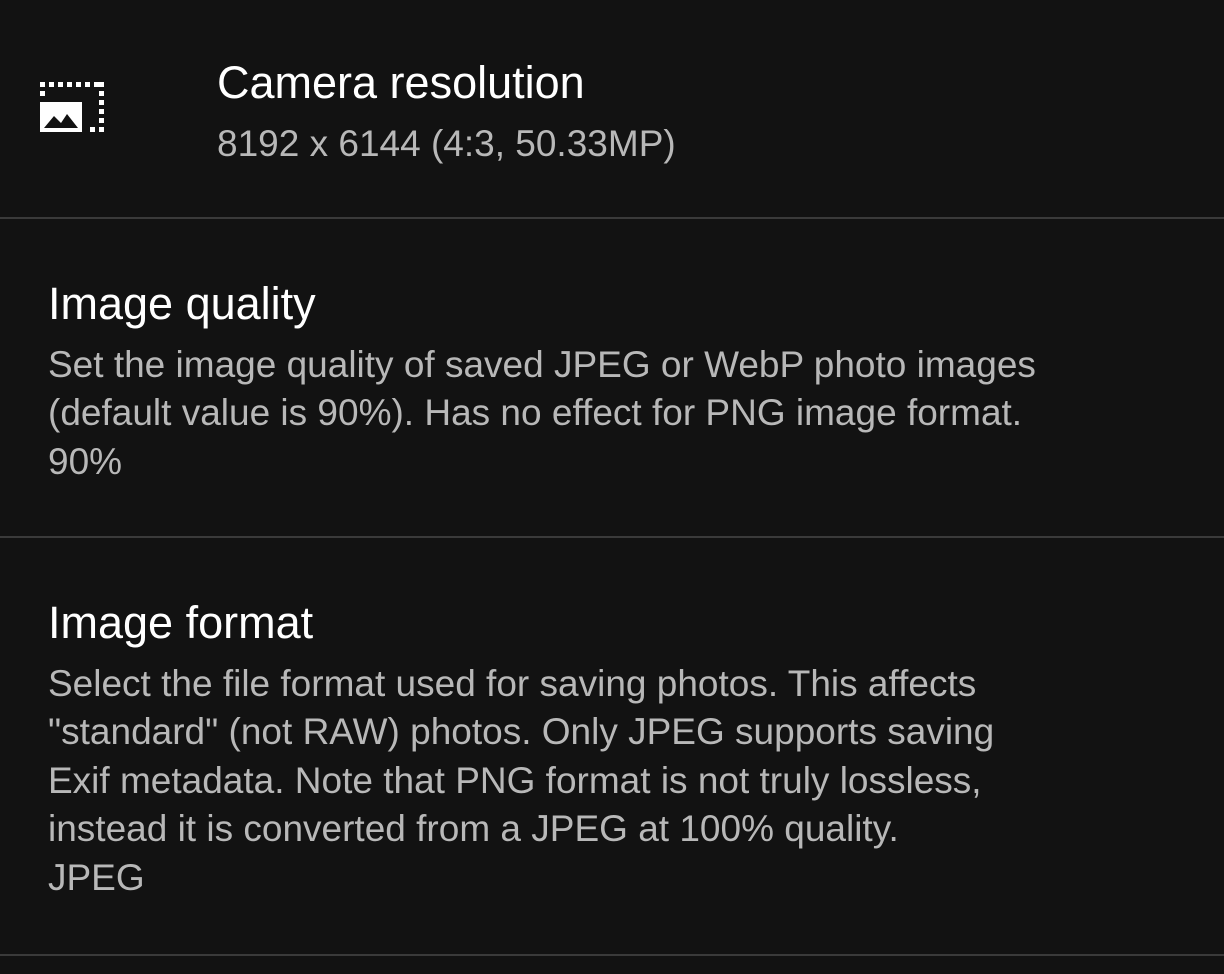  Describe the element at coordinates (182, 303) in the screenshot. I see `pref-title: Image quality` at that location.